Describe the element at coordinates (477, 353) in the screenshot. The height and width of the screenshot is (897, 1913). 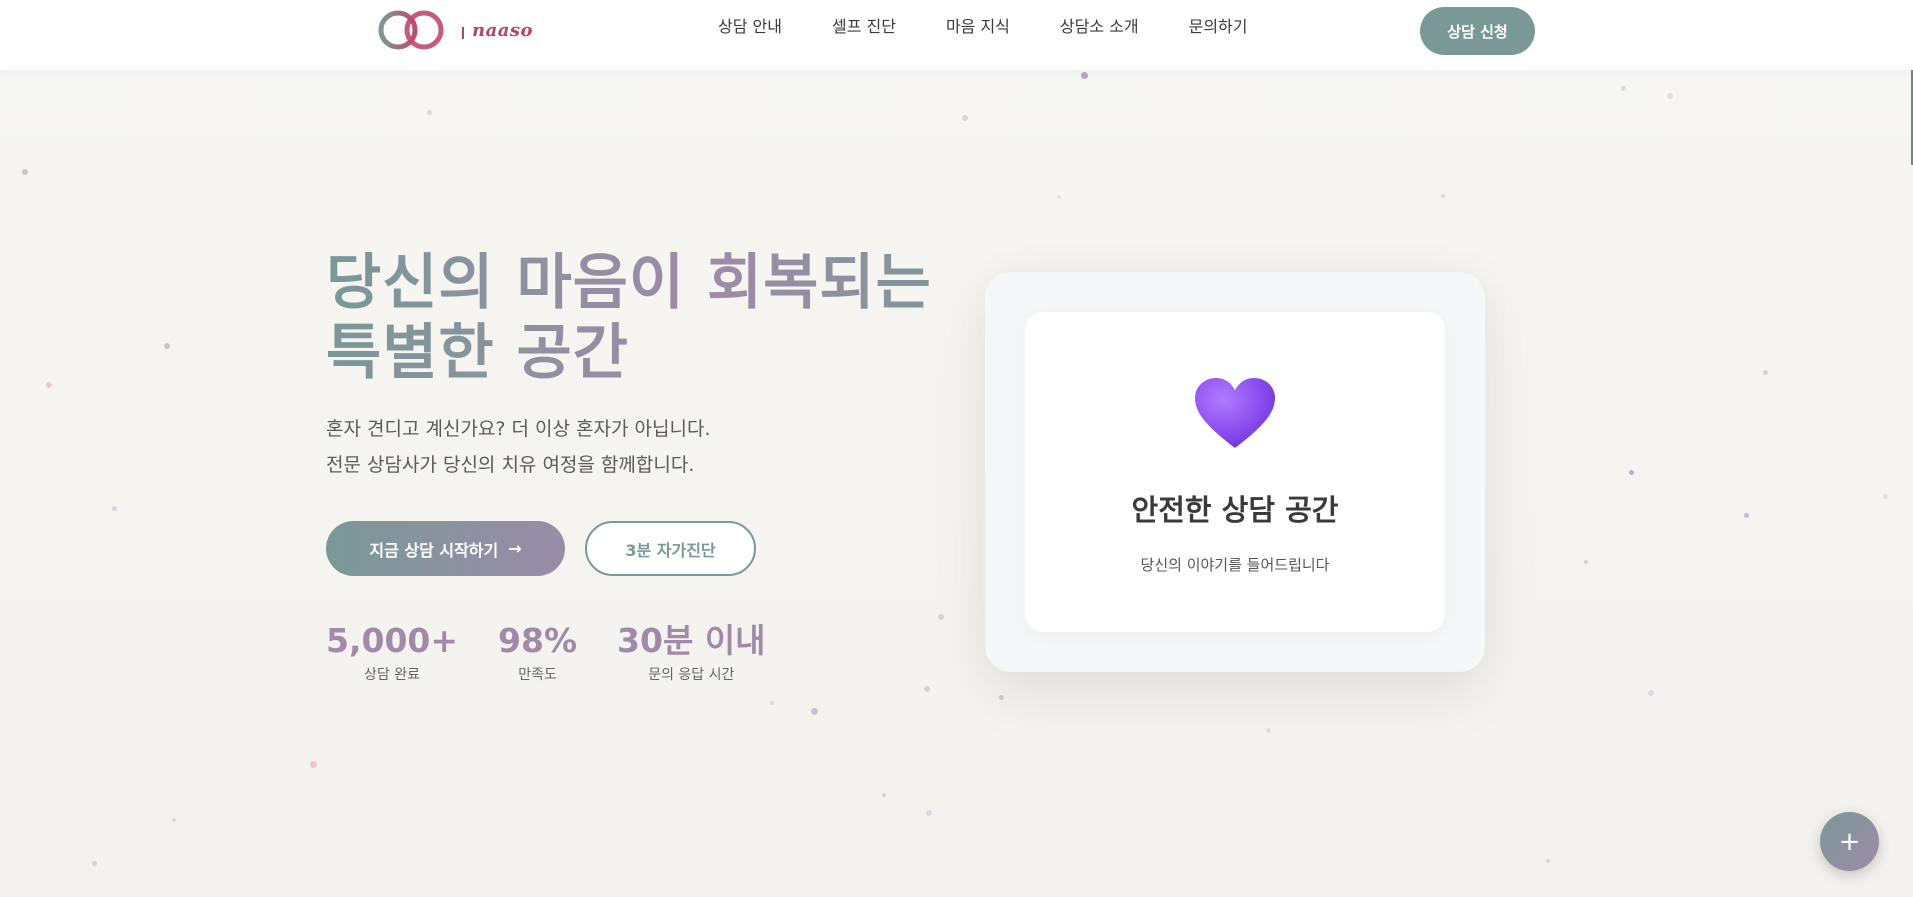
I see `hero-title-line2: 특별한 공간` at that location.